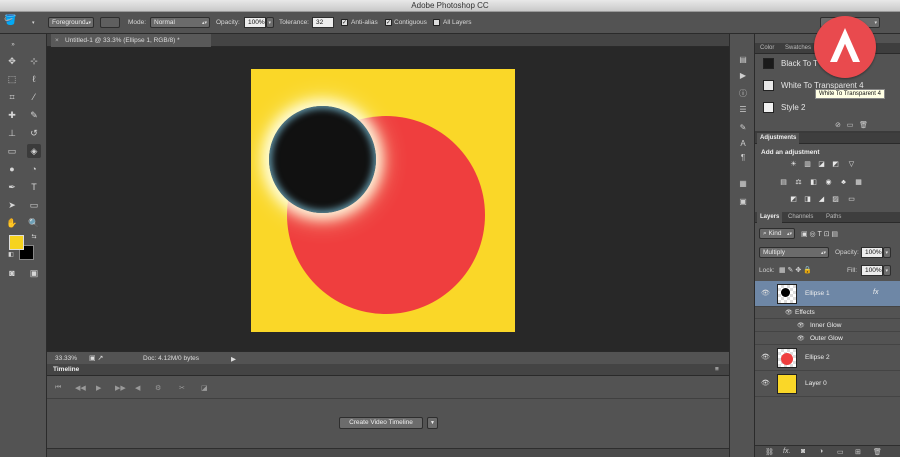  What do you see at coordinates (34, 97) in the screenshot?
I see `eyedropper-tool-icon: ⁄` at bounding box center [34, 97].